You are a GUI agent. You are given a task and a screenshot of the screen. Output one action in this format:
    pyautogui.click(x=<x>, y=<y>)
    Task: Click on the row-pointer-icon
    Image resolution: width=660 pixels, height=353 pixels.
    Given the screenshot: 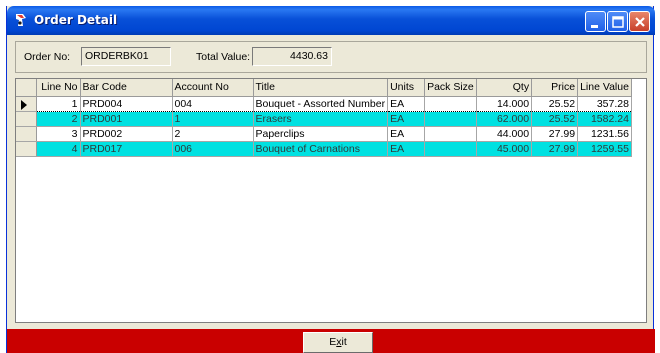 What is the action you would take?
    pyautogui.click(x=24, y=104)
    